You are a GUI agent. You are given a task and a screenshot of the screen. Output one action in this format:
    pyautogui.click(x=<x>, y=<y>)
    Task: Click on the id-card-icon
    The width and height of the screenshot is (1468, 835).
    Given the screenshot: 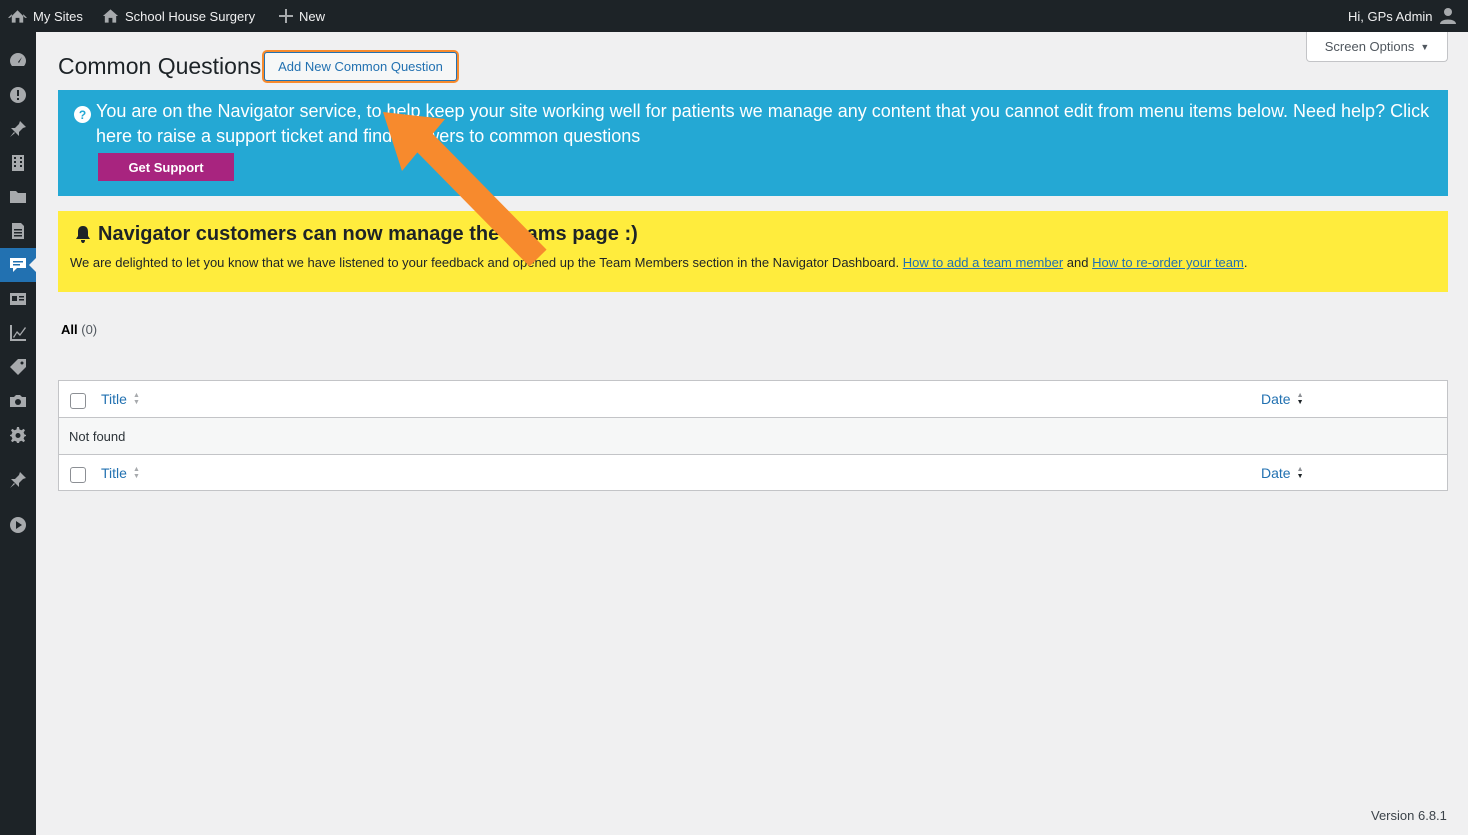 What is the action you would take?
    pyautogui.click(x=18, y=299)
    